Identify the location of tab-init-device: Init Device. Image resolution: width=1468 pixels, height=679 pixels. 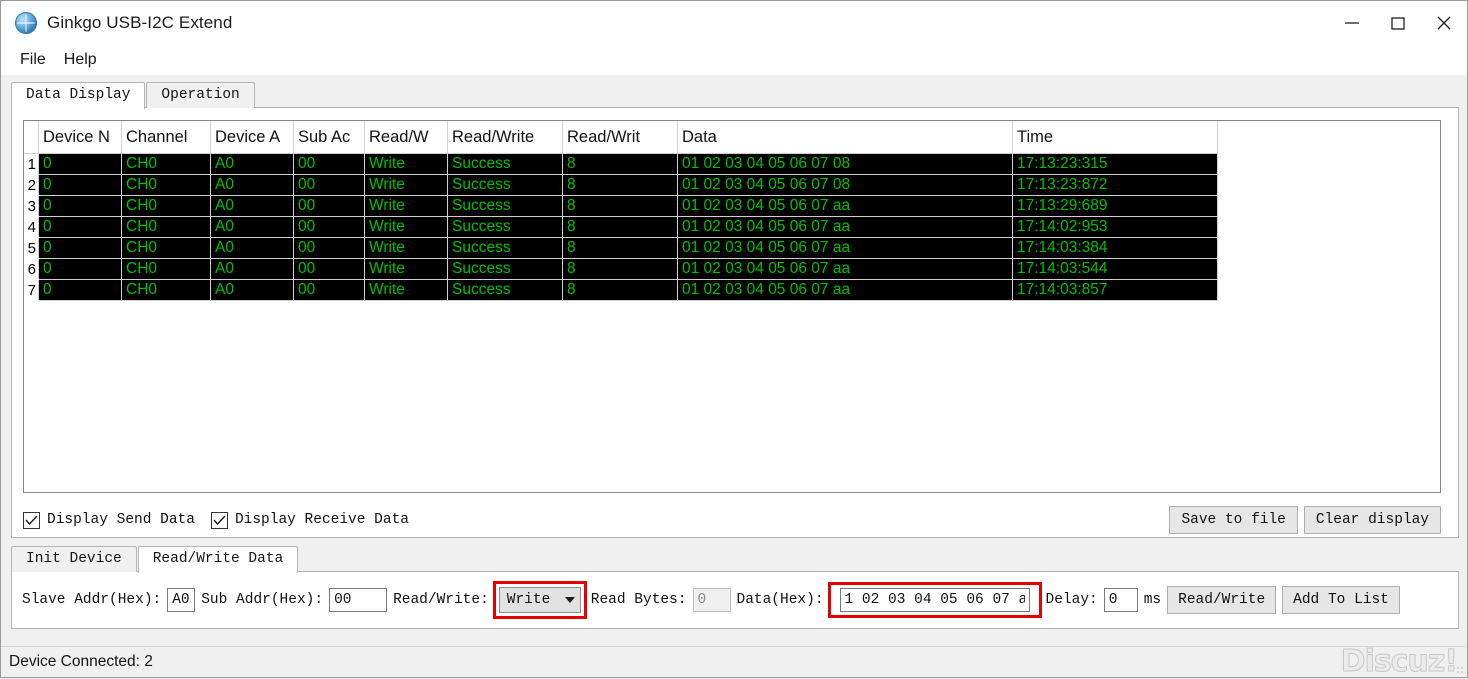
(74, 559).